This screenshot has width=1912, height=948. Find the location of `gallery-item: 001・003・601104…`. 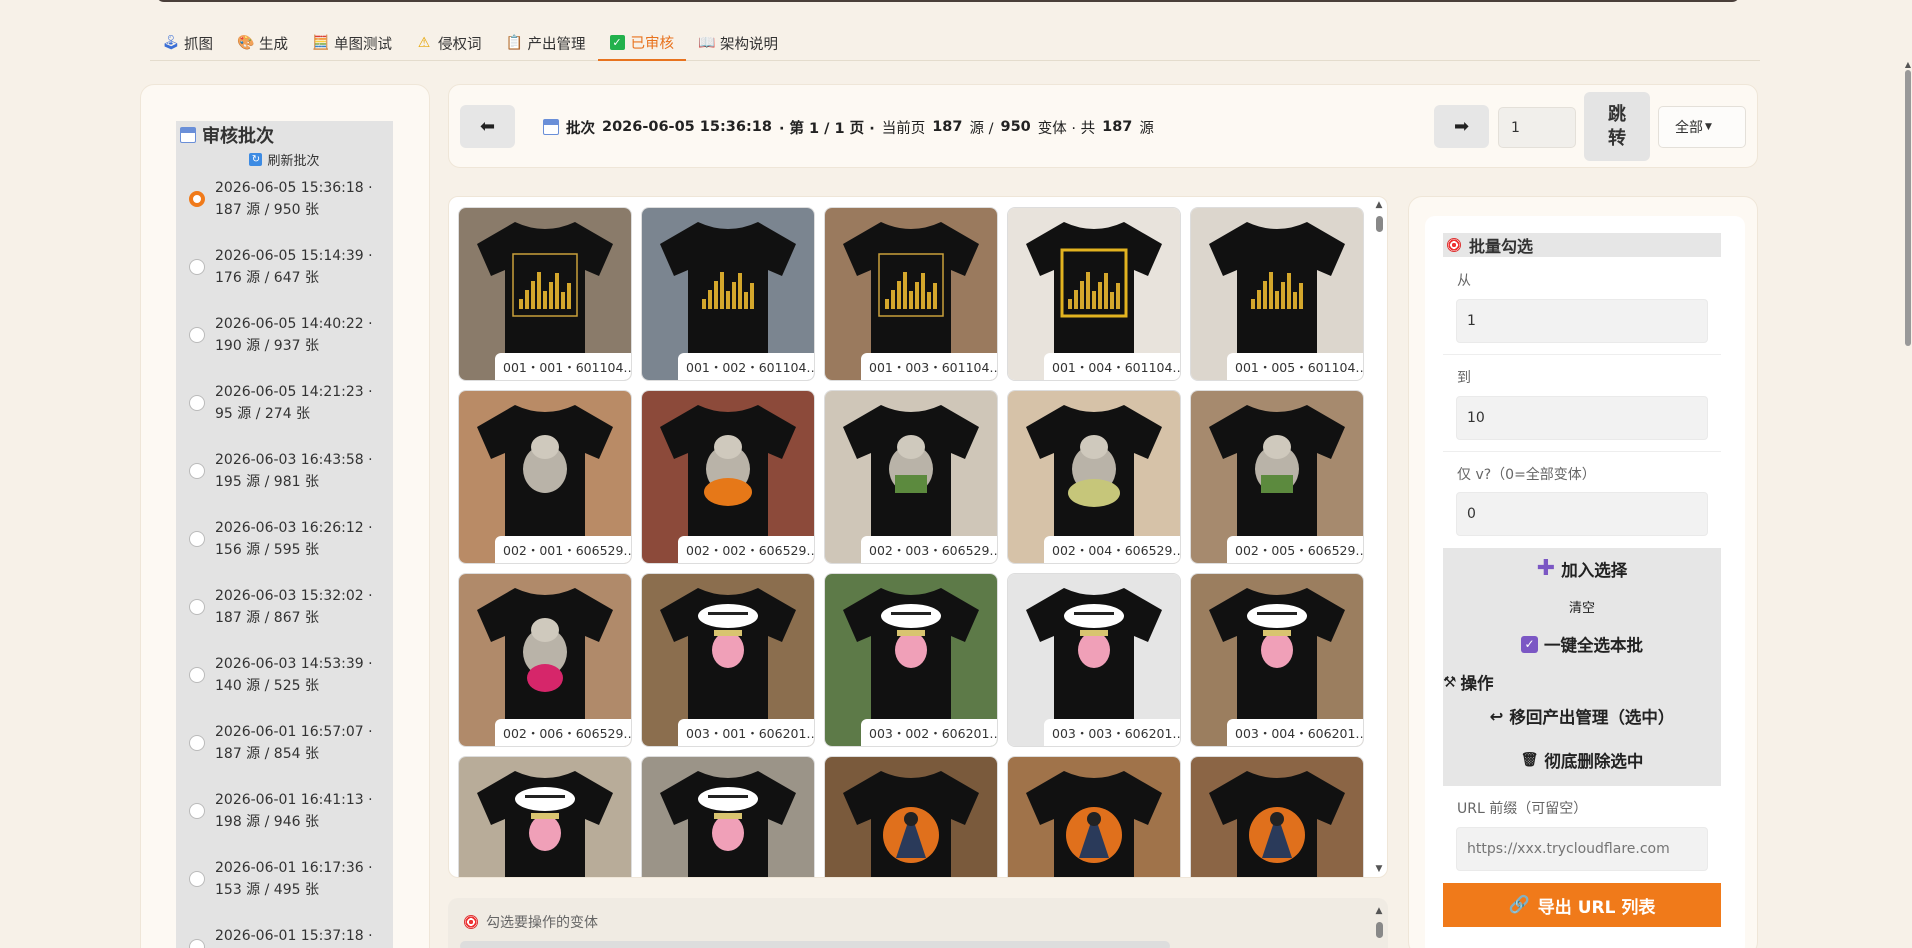

gallery-item: 001・003・601104… is located at coordinates (911, 294).